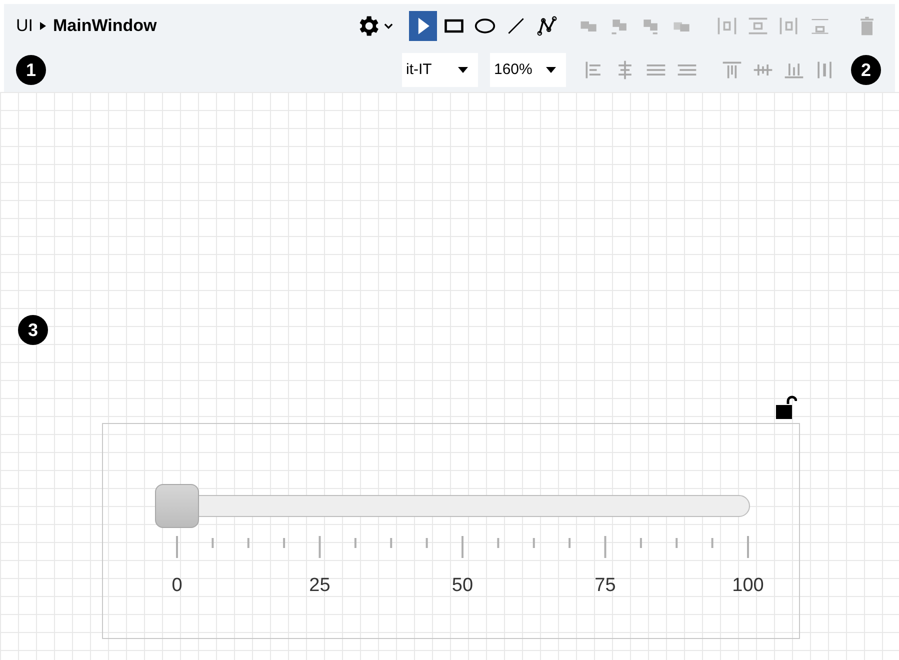  What do you see at coordinates (605, 586) in the screenshot?
I see `slider-tick-label: 75` at bounding box center [605, 586].